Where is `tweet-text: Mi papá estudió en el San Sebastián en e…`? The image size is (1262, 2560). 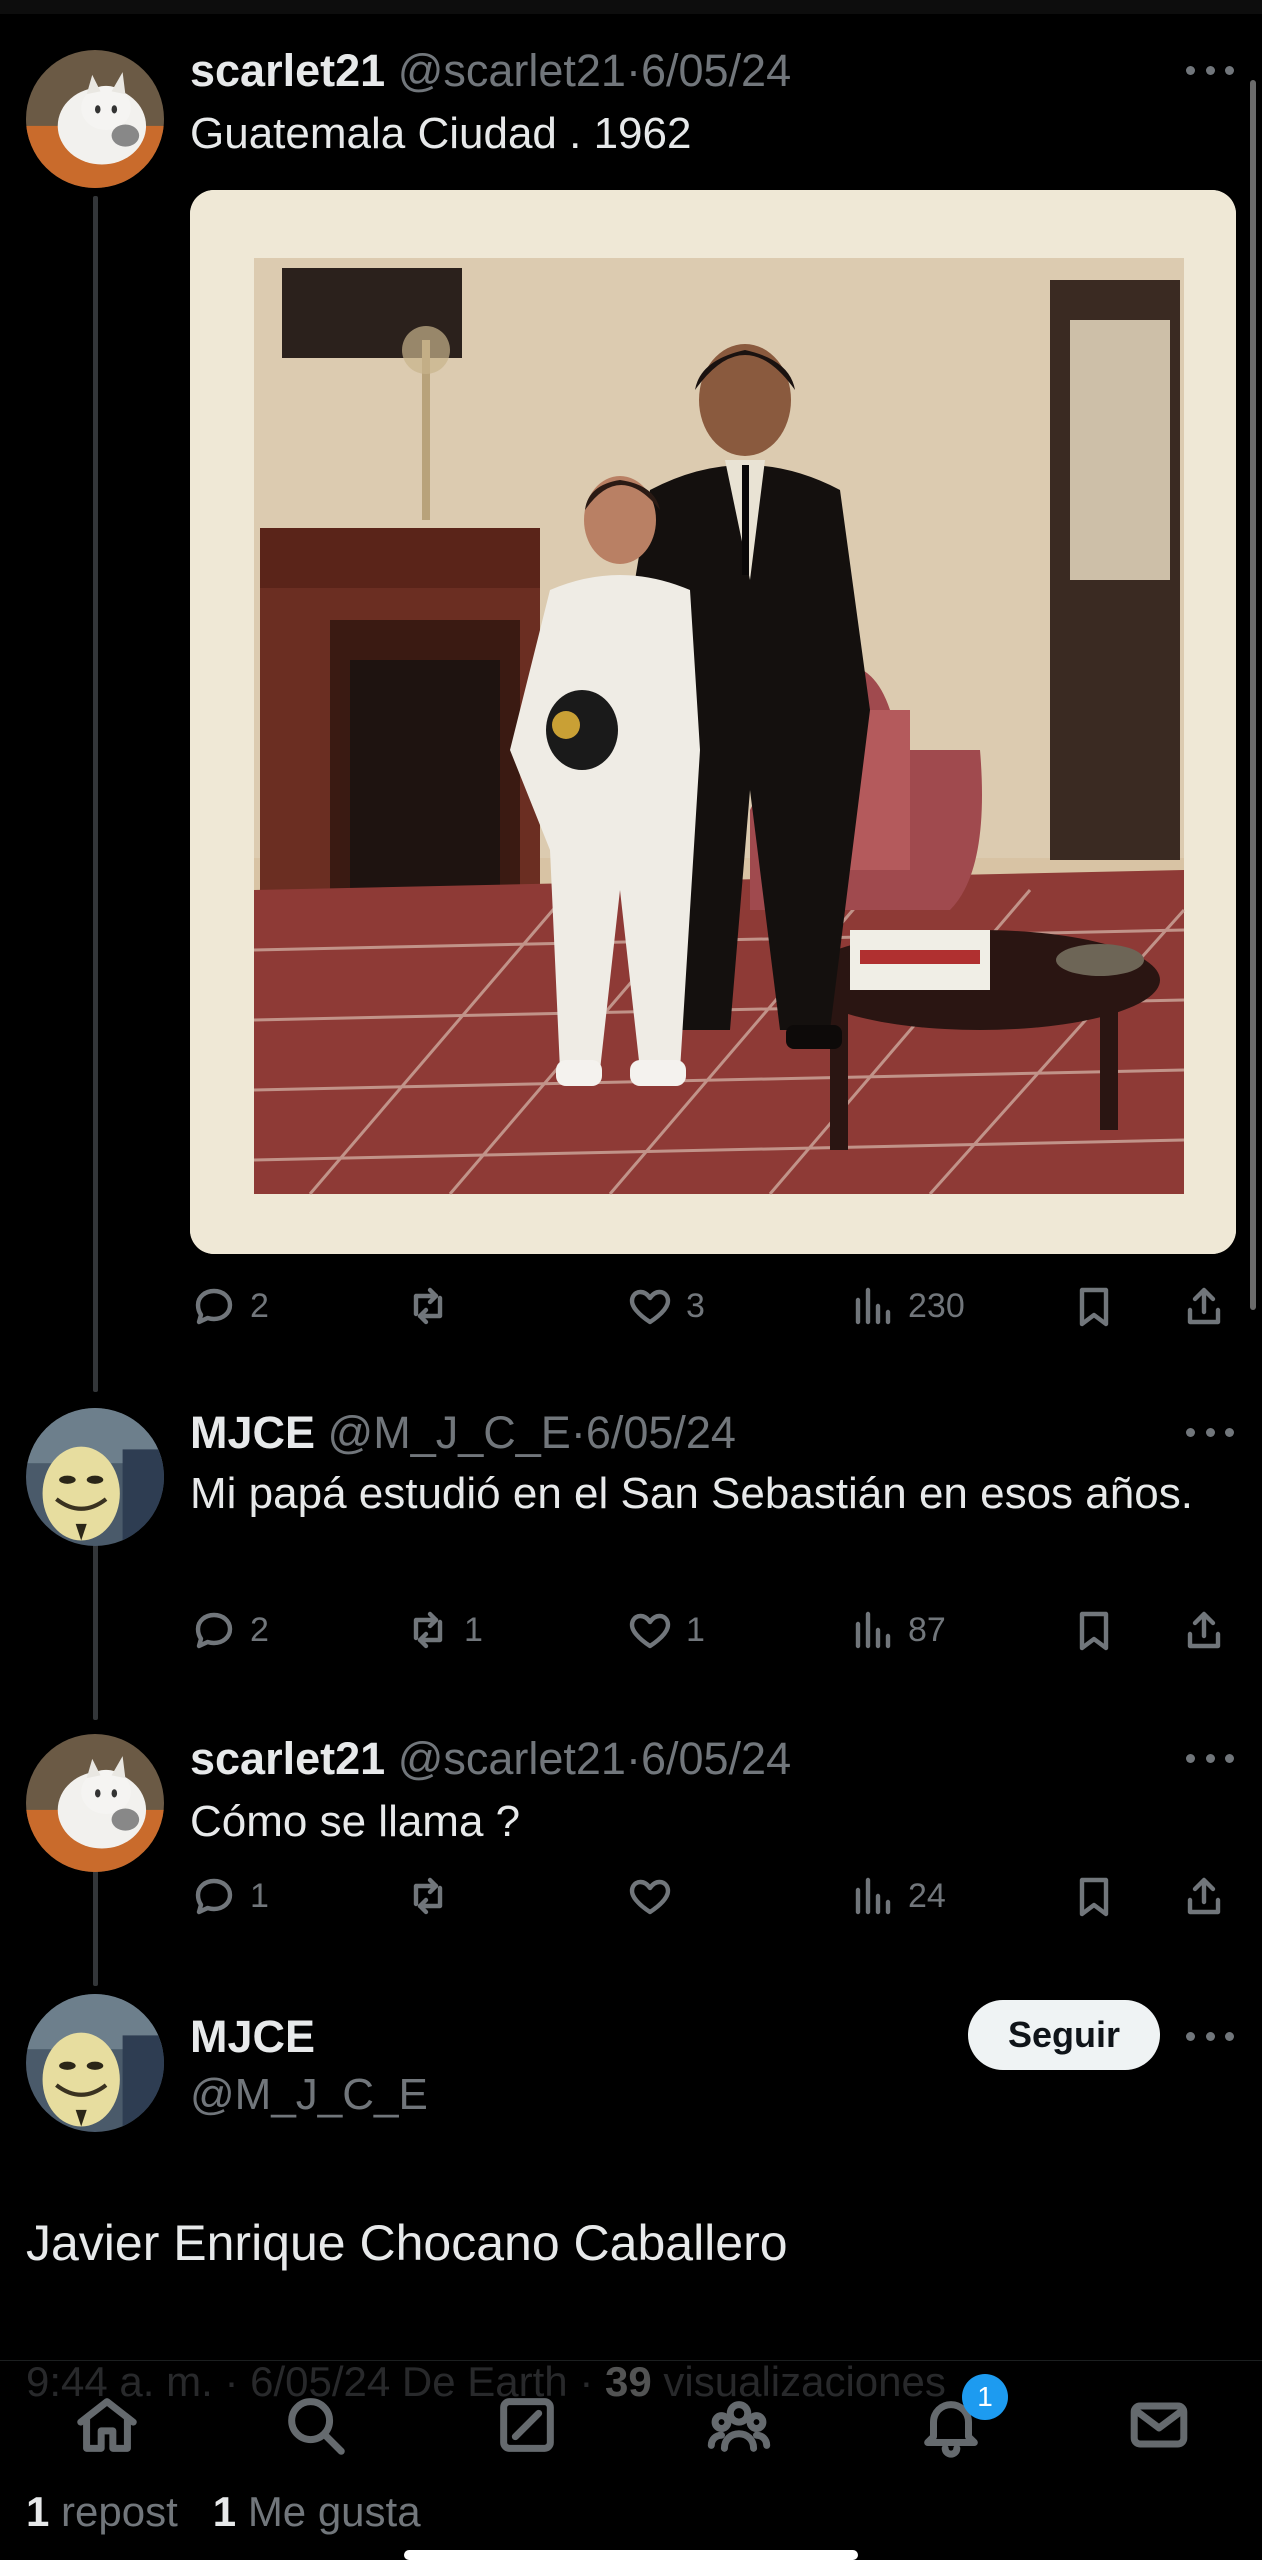
tweet-text: Mi papá estudió en el San Sebastián en e… is located at coordinates (691, 1493).